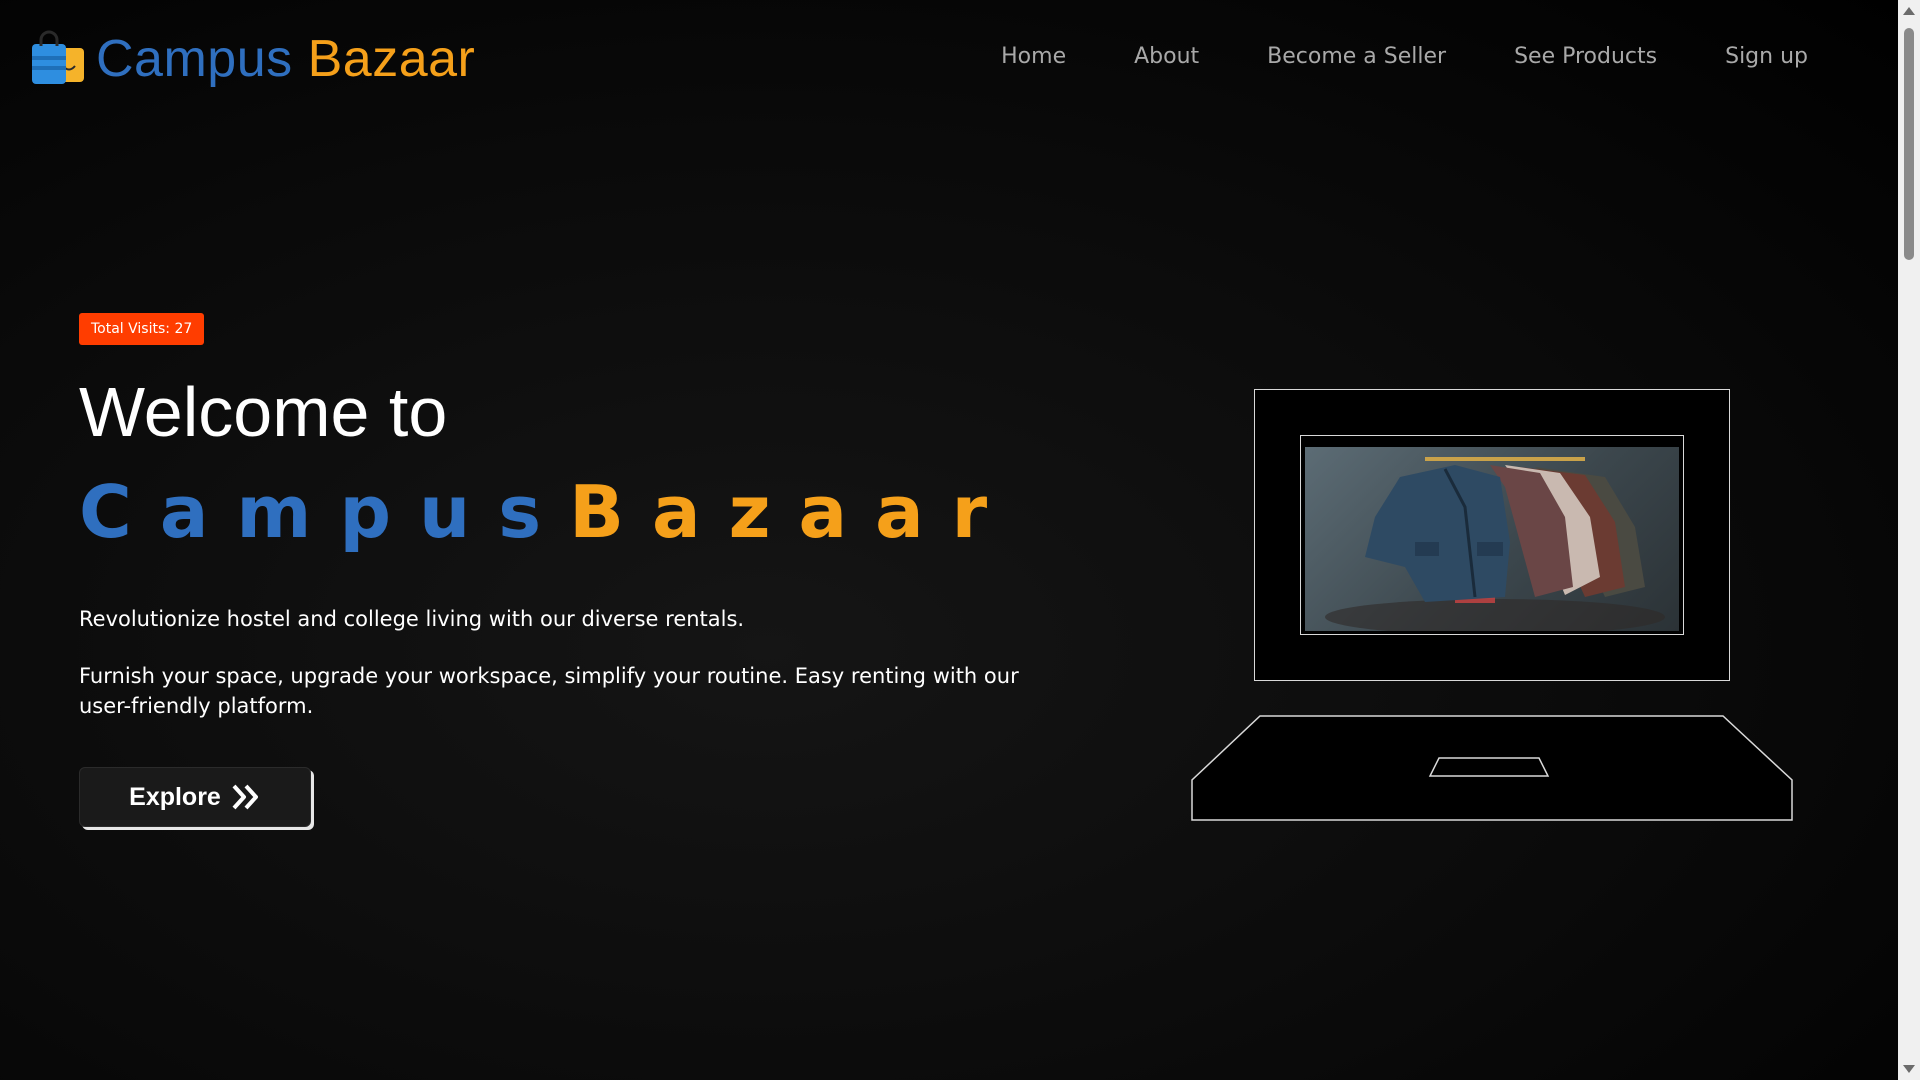 The width and height of the screenshot is (1920, 1080). Describe the element at coordinates (1909, 144) in the screenshot. I see `scrollbar-thumb` at that location.